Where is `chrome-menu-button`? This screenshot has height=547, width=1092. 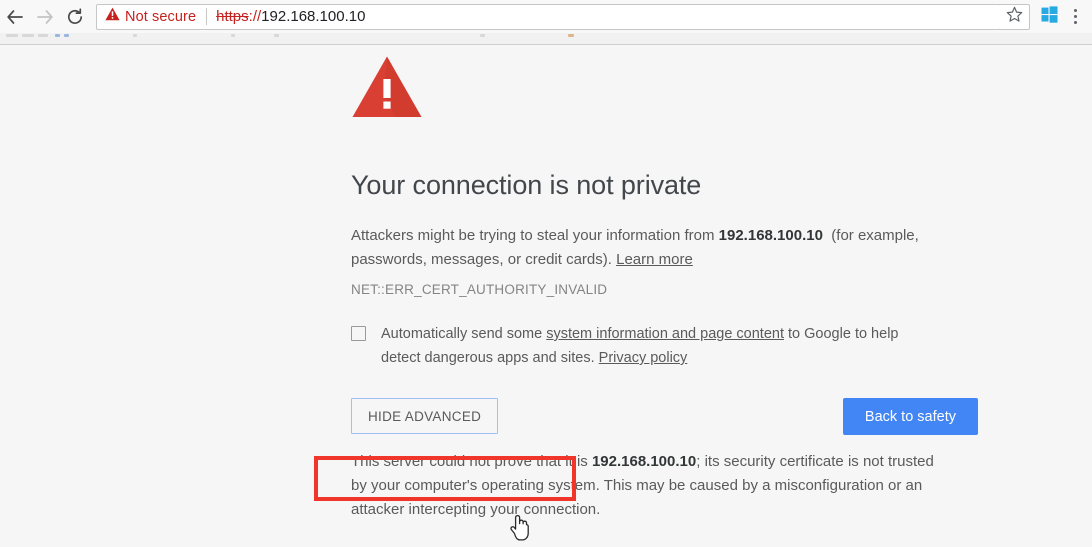
chrome-menu-button is located at coordinates (1075, 17).